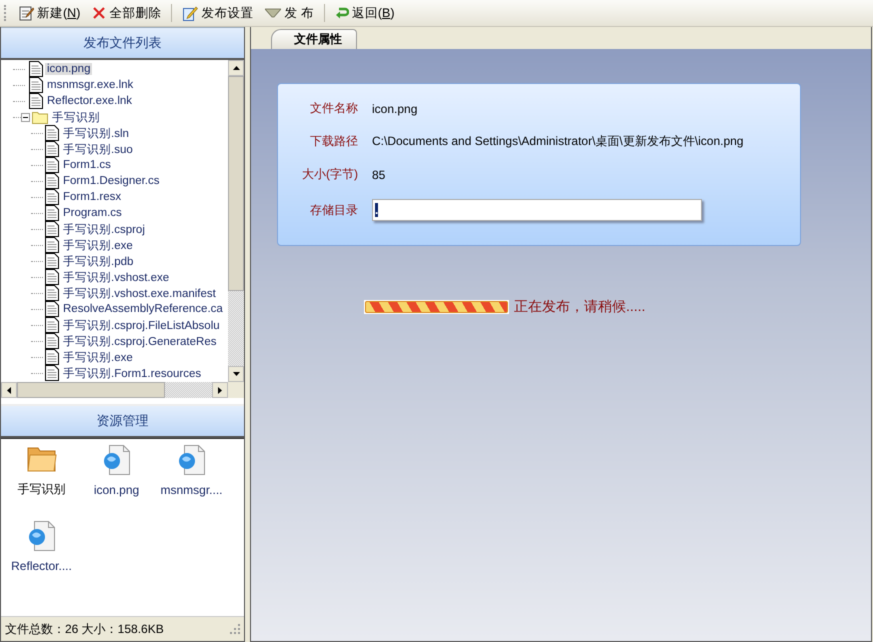  What do you see at coordinates (104, 229) in the screenshot?
I see `tree-item: 手写识别.csproj` at bounding box center [104, 229].